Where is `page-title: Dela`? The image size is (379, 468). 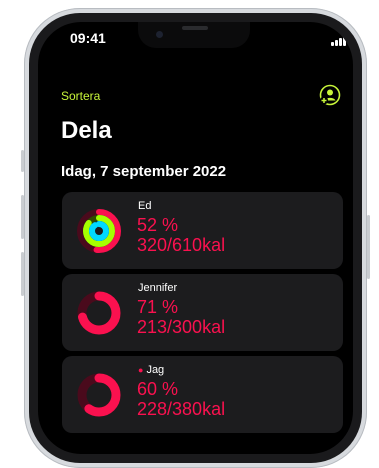 page-title: Dela is located at coordinates (86, 130).